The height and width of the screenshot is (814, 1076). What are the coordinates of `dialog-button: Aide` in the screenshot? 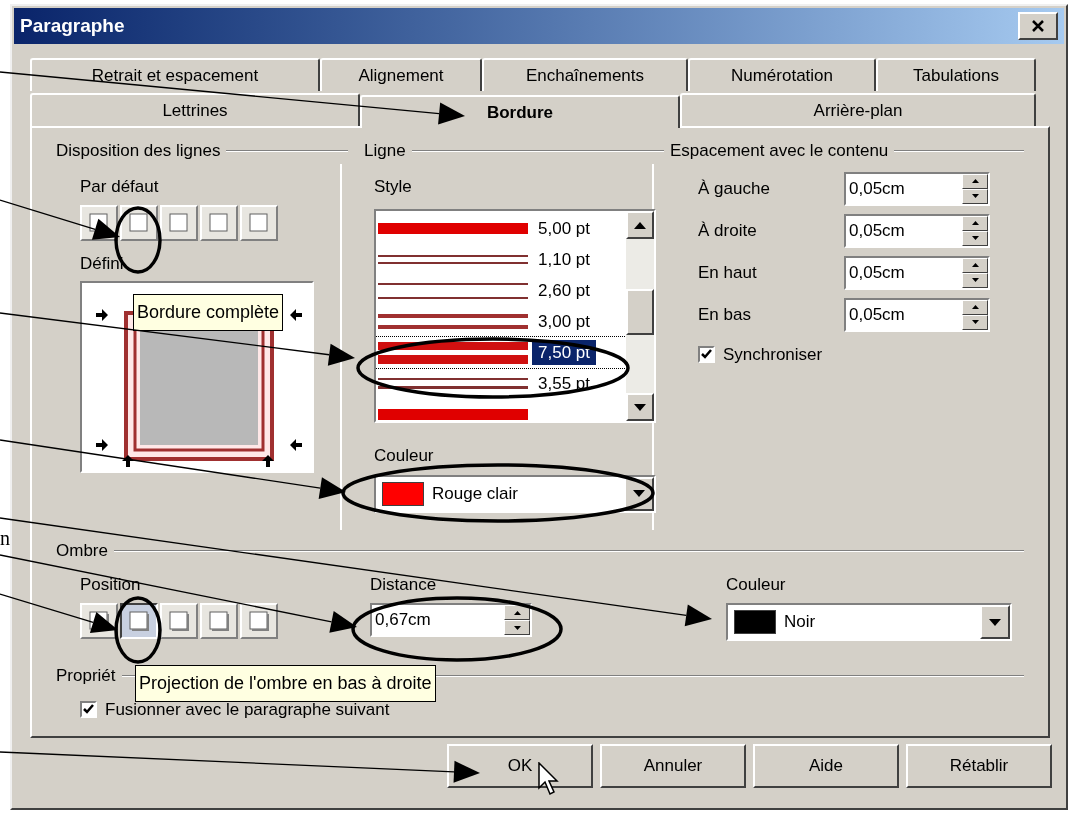 It's located at (826, 766).